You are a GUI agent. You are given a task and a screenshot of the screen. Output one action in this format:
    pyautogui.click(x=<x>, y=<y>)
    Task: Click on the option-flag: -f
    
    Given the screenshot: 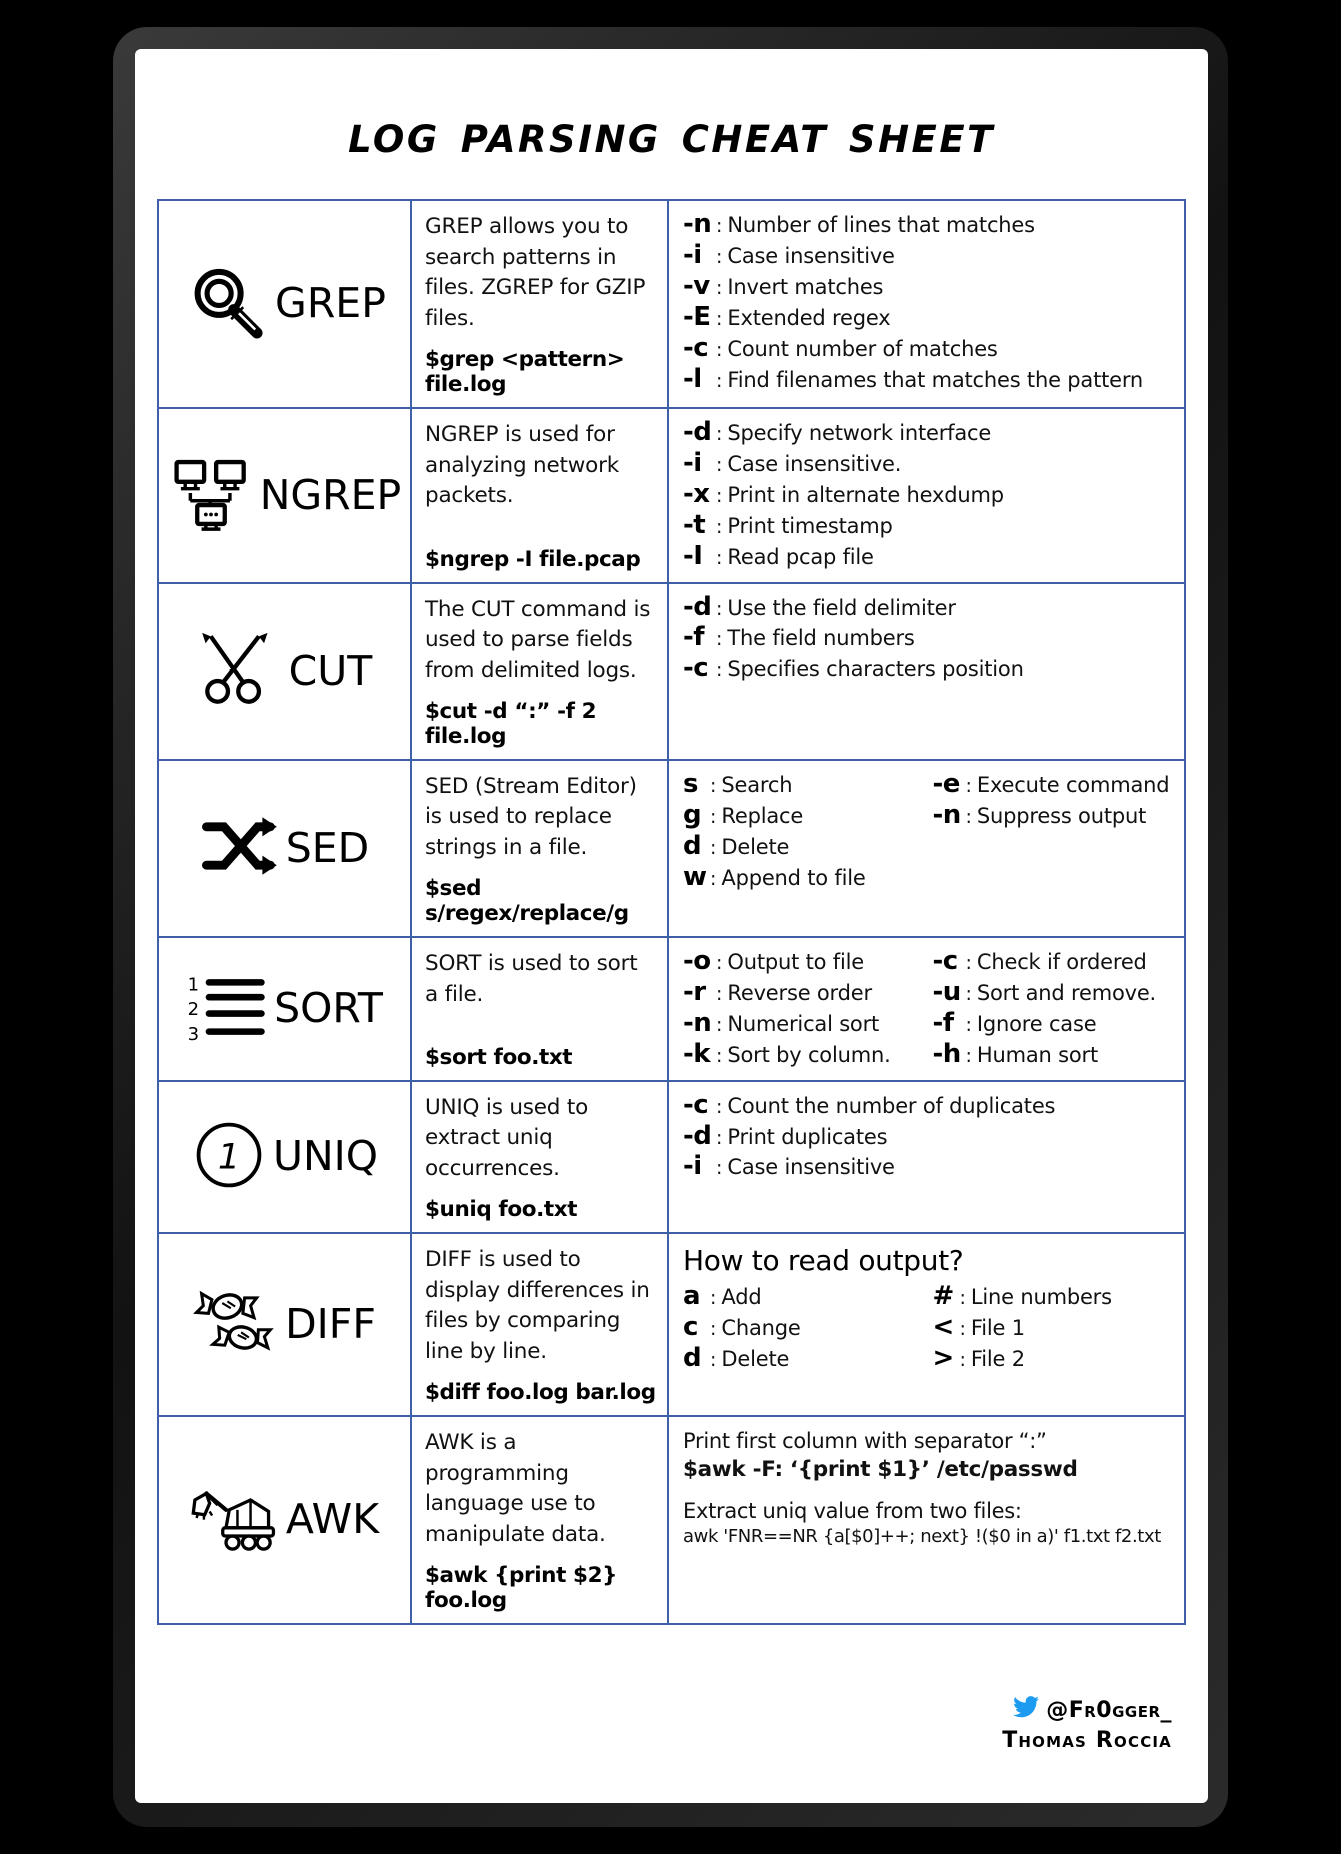 What is the action you would take?
    pyautogui.click(x=943, y=1022)
    